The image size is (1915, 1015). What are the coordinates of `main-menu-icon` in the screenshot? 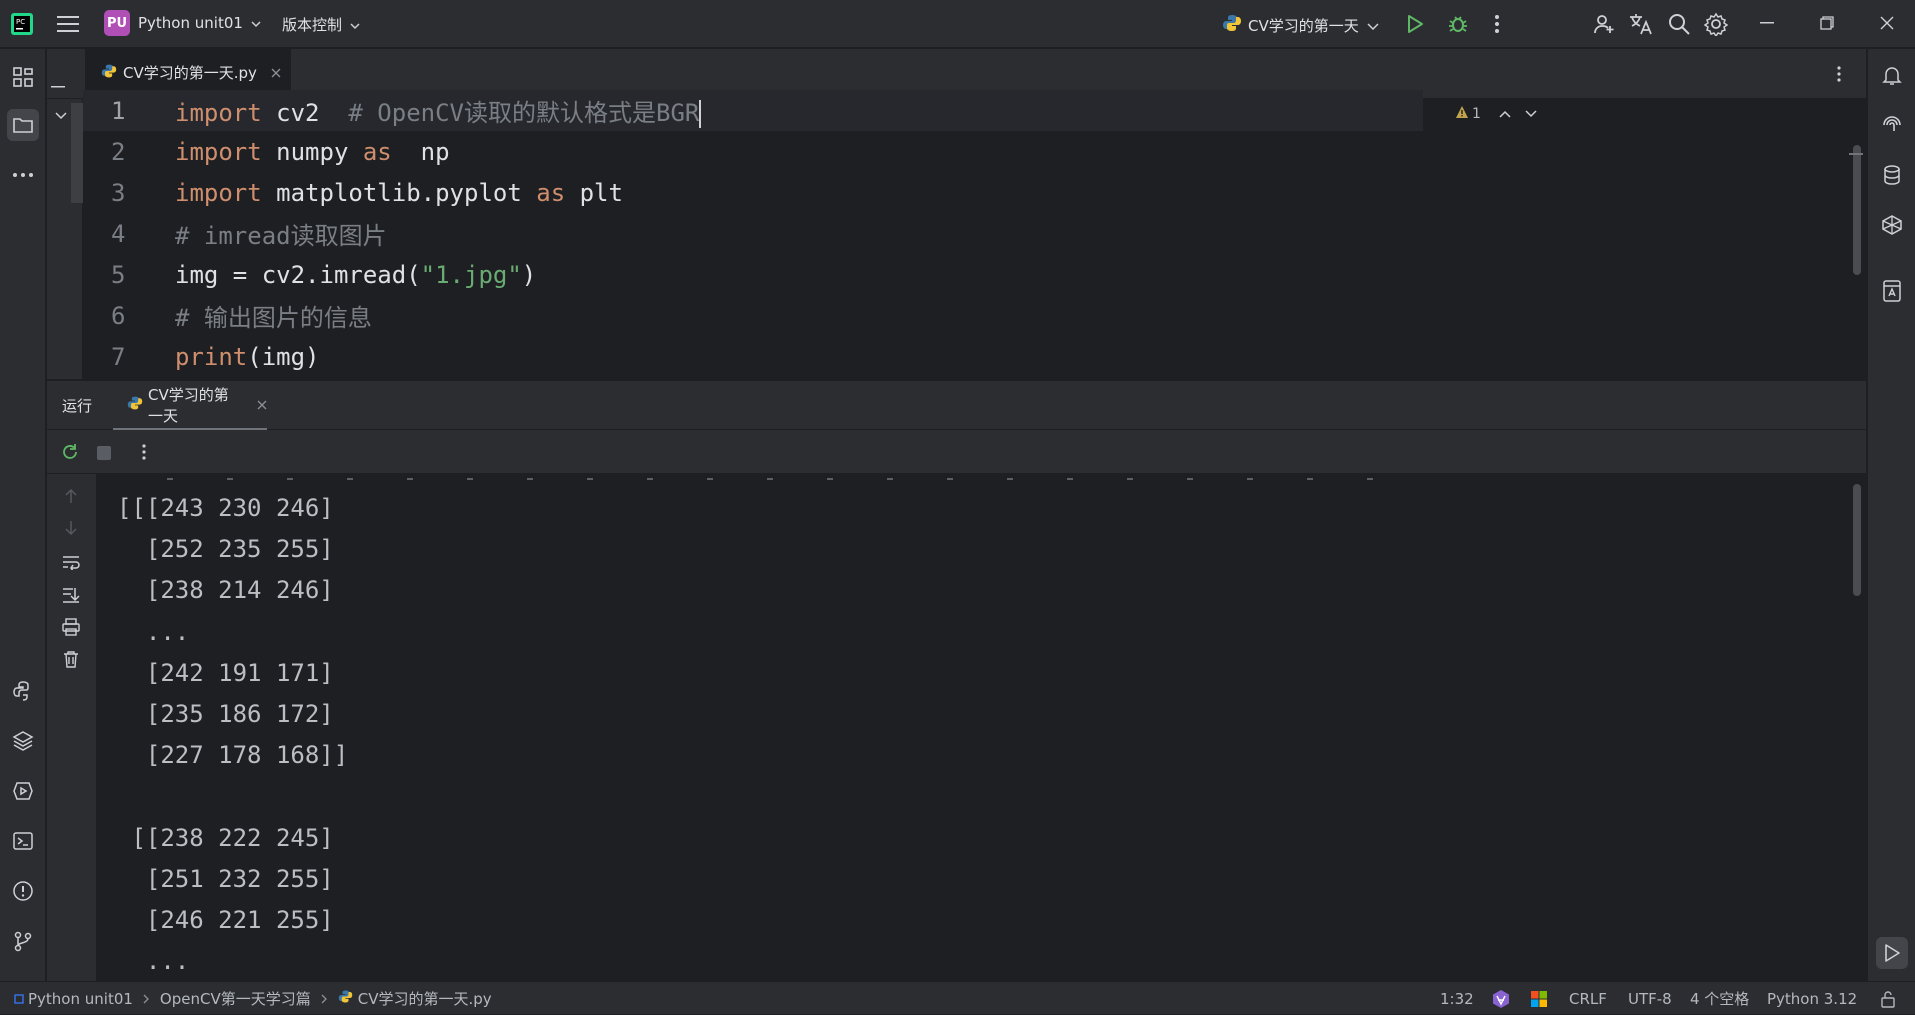 It's located at (68, 24).